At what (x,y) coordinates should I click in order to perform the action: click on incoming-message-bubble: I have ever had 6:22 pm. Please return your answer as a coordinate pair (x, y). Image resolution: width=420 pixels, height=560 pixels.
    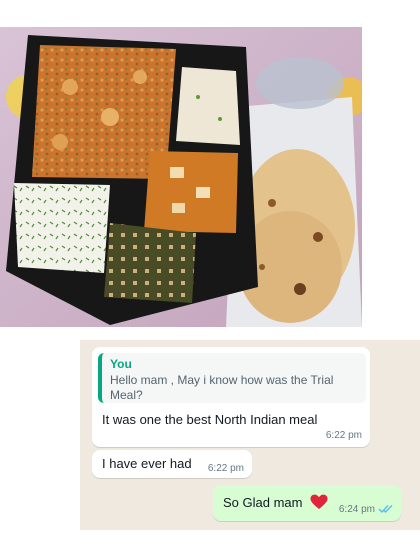
    Looking at the image, I should click on (172, 464).